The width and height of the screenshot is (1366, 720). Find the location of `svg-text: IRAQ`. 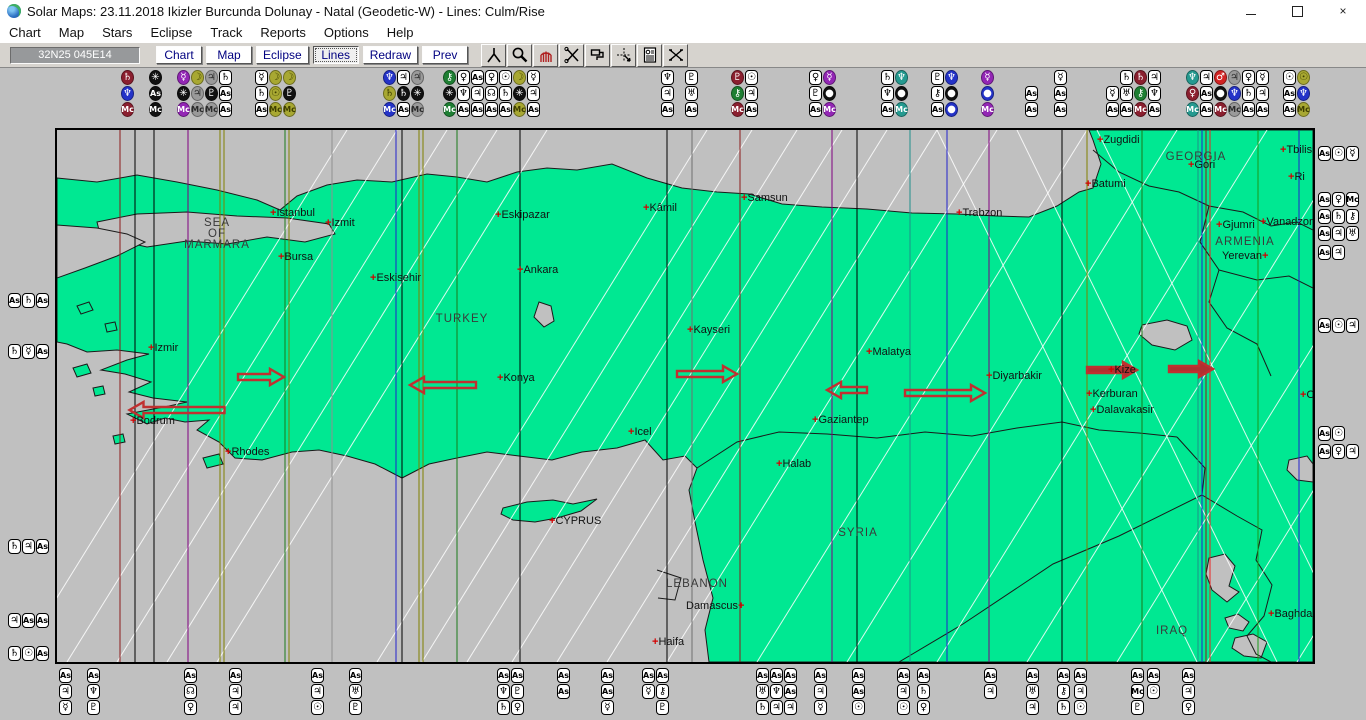

svg-text: IRAQ is located at coordinates (1172, 631).